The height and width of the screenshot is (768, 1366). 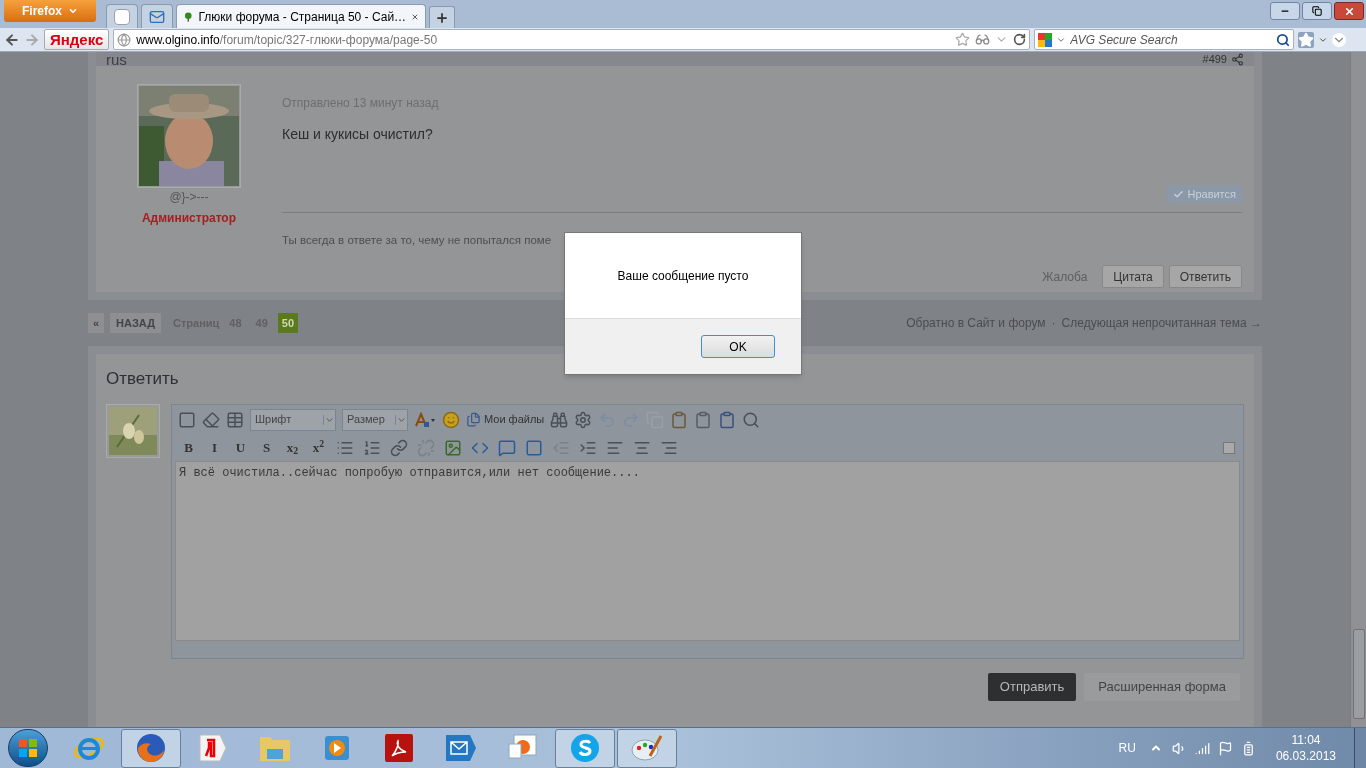 I want to click on numbered-list-icon, so click(x=372, y=447).